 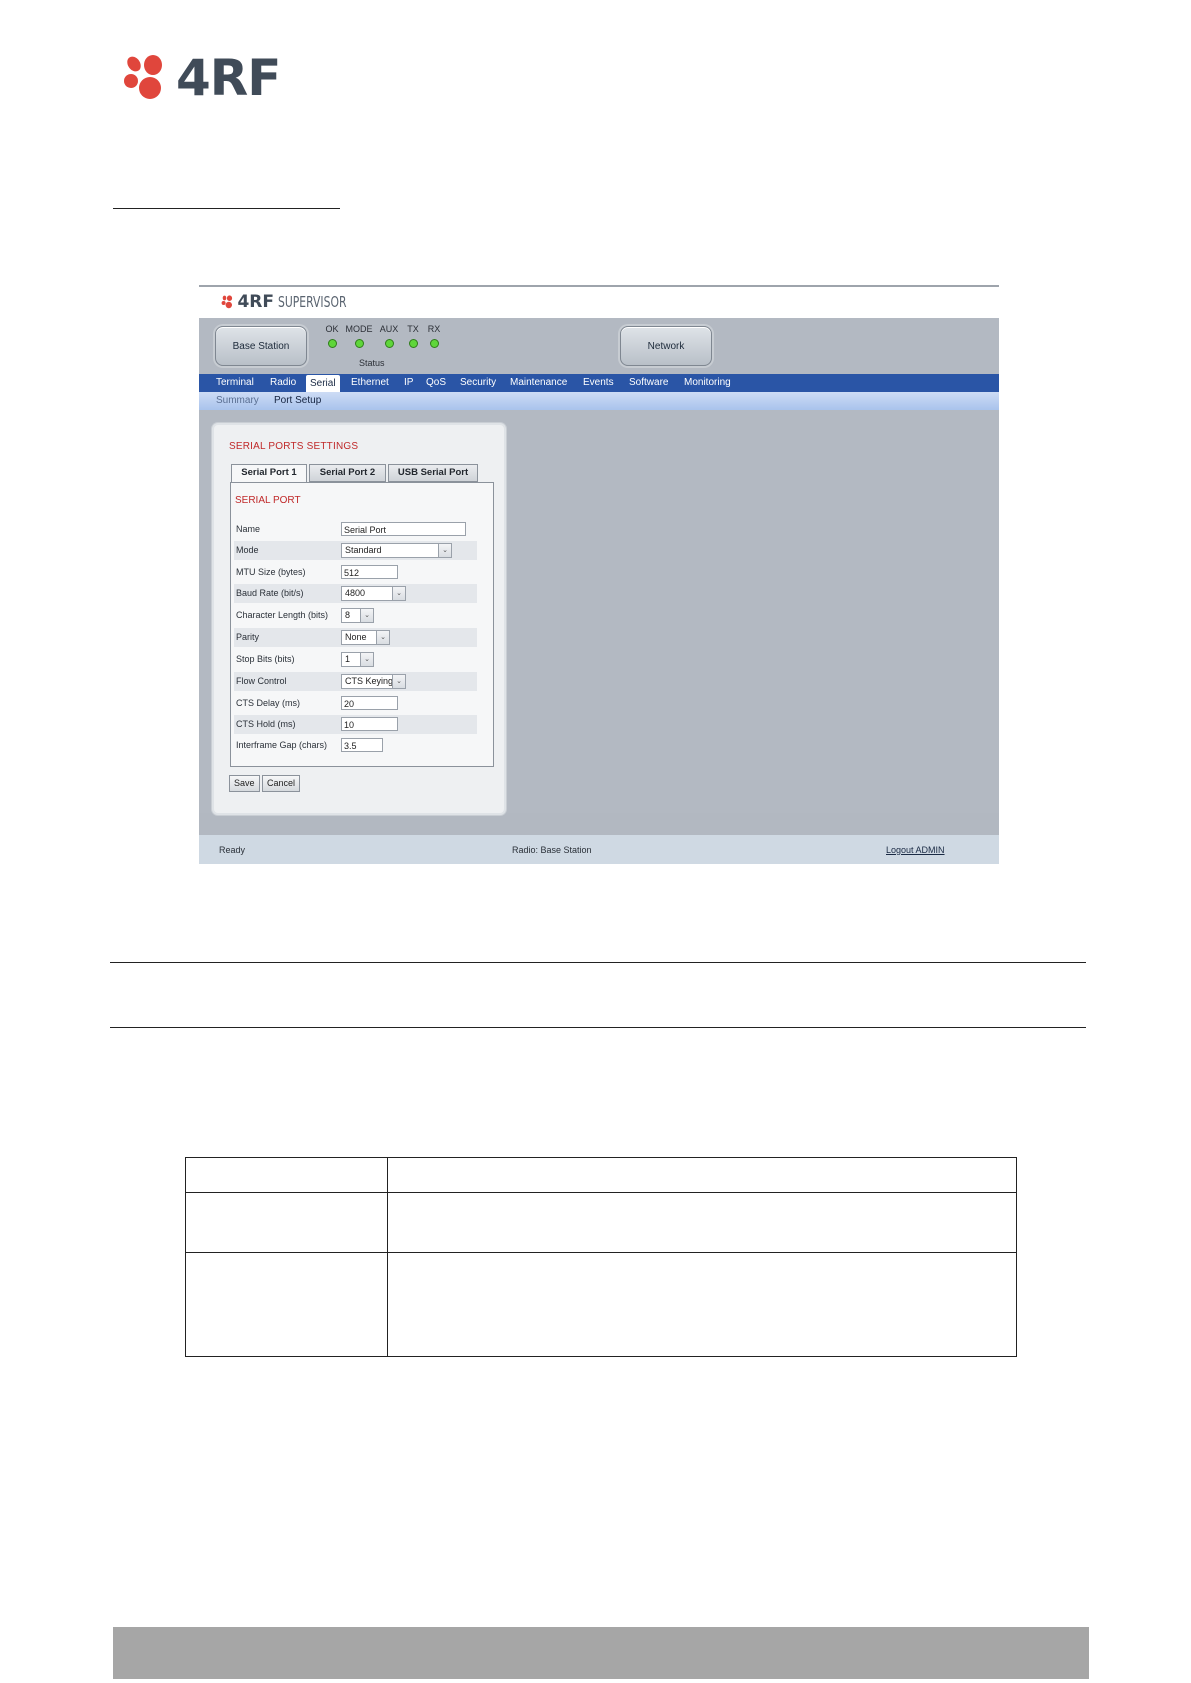 What do you see at coordinates (261, 681) in the screenshot?
I see `flow-control-label: Flow Control` at bounding box center [261, 681].